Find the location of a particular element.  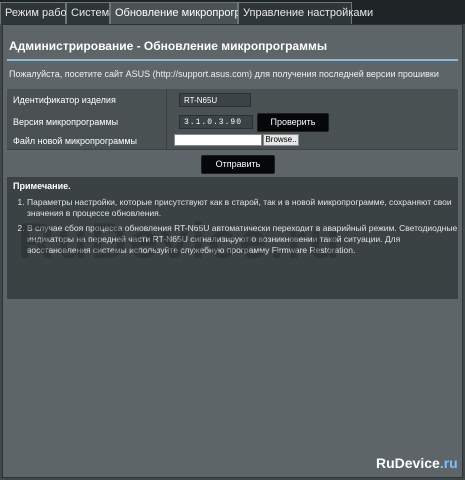

browse-button: Browse.. is located at coordinates (281, 140).